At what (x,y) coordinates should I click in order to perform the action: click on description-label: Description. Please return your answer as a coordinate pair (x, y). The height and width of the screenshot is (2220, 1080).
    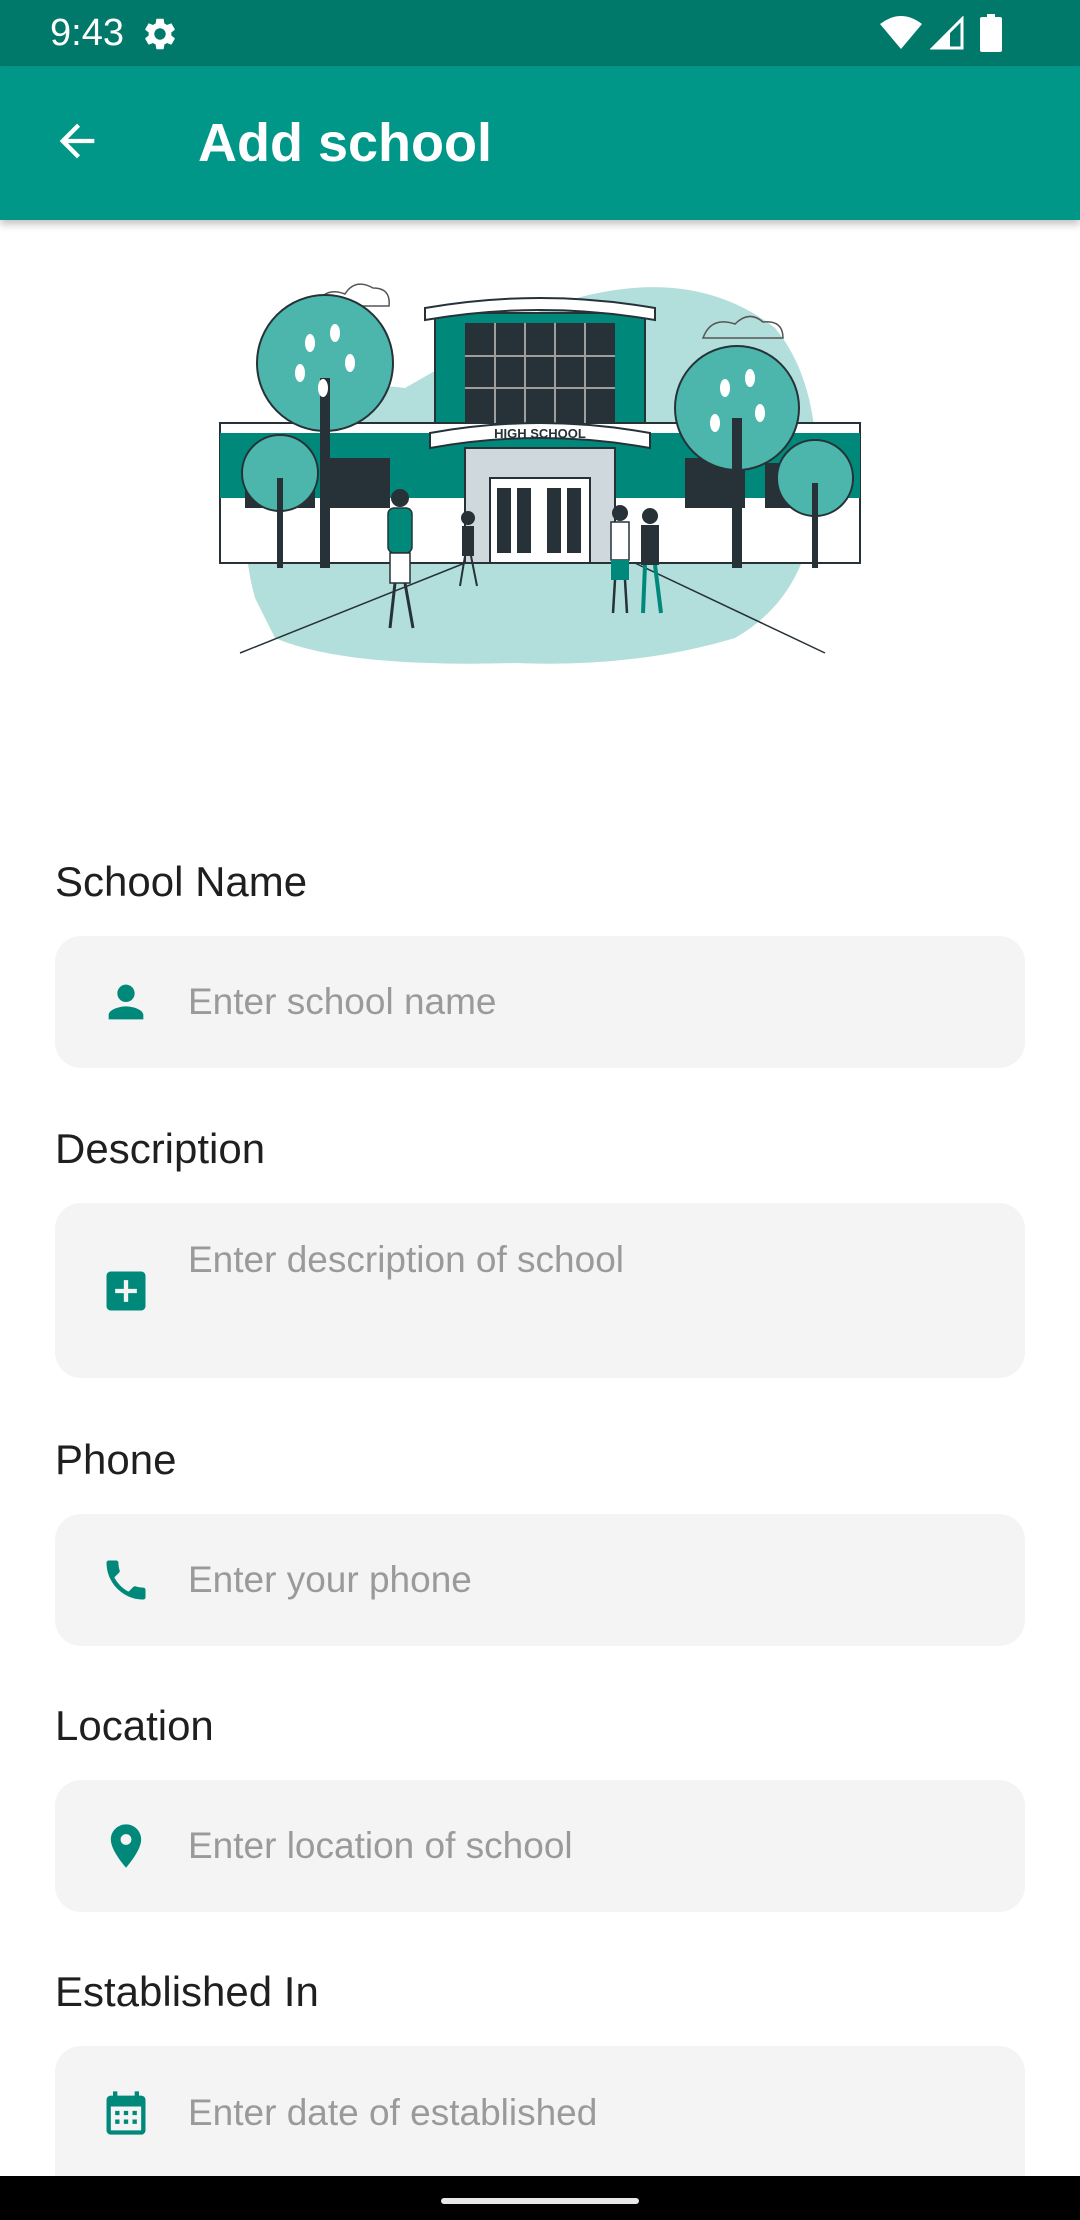
    Looking at the image, I should click on (160, 1148).